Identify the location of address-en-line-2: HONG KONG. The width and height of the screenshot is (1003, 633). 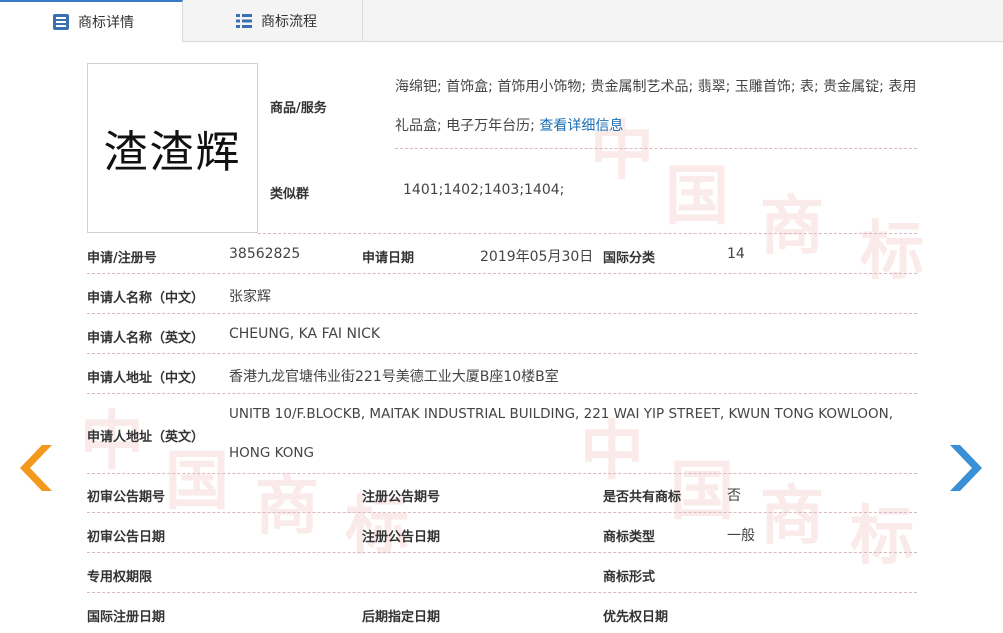
(271, 453).